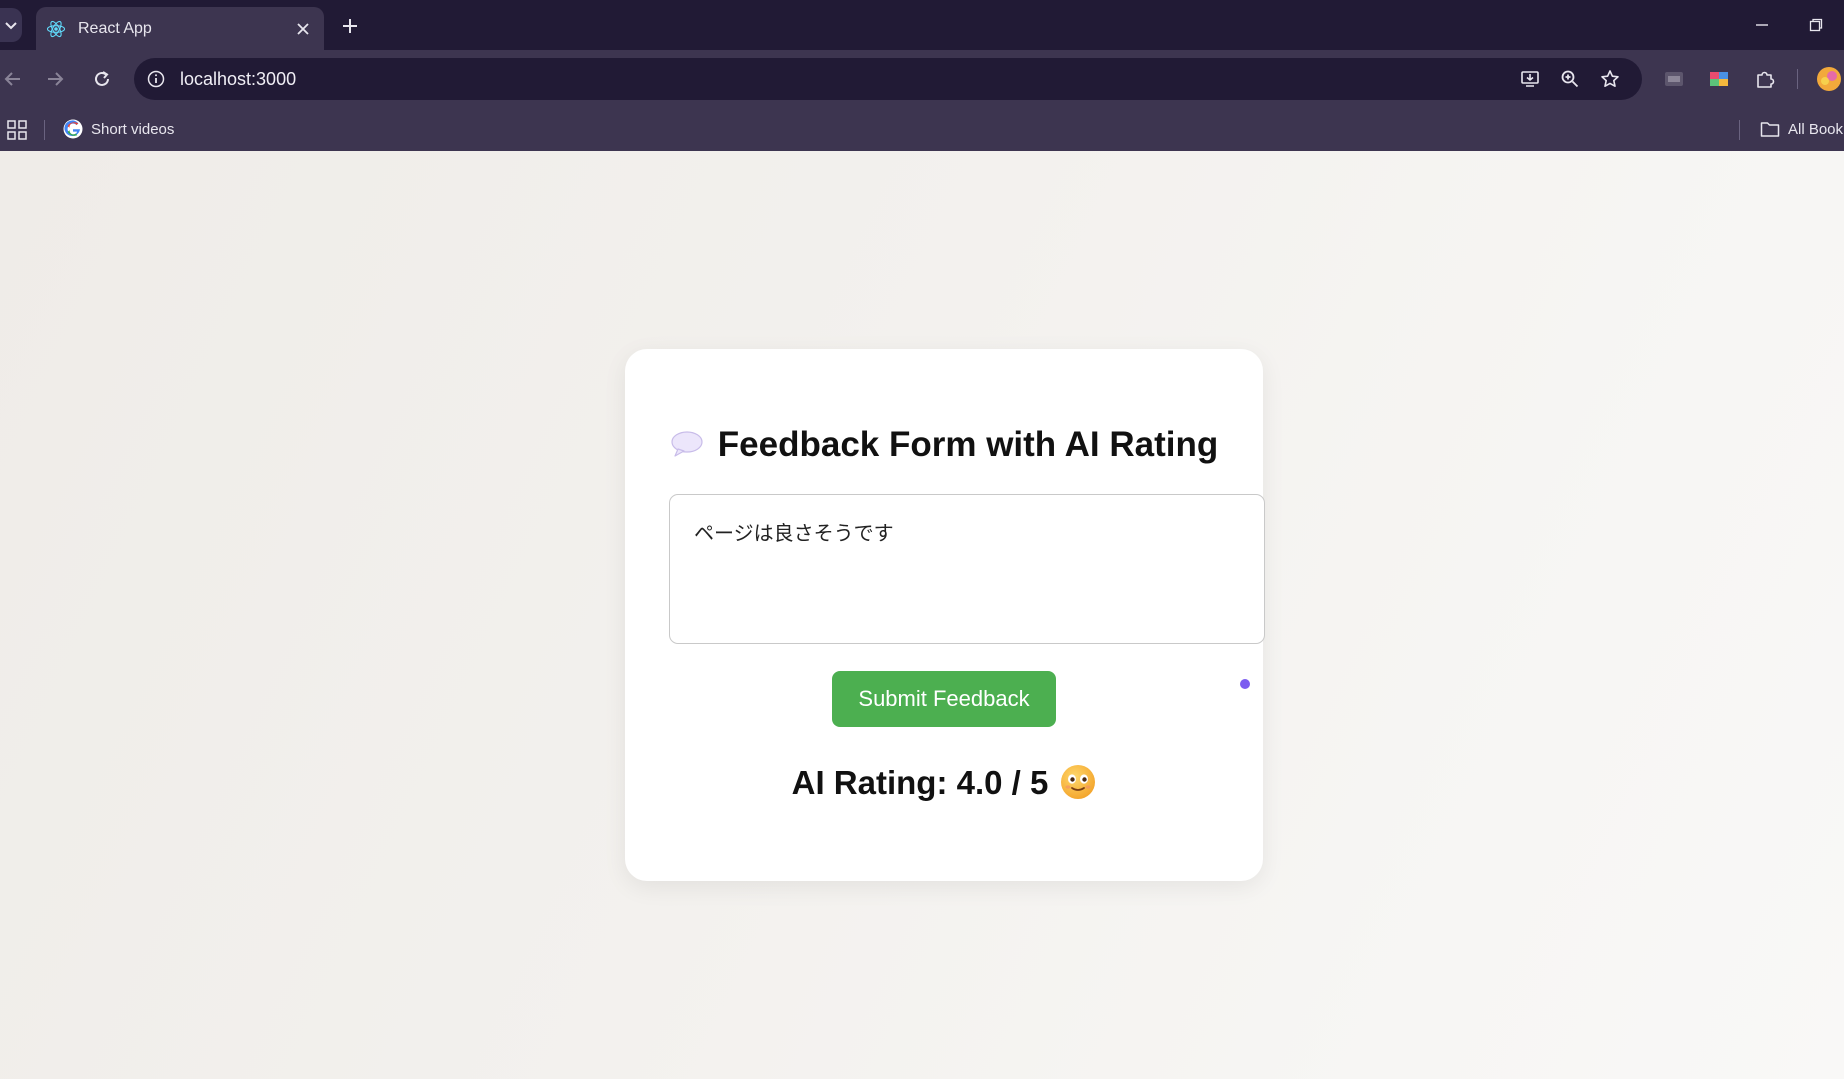 Image resolution: width=1844 pixels, height=1079 pixels. What do you see at coordinates (1739, 130) in the screenshot?
I see `bookmarks-right-separator` at bounding box center [1739, 130].